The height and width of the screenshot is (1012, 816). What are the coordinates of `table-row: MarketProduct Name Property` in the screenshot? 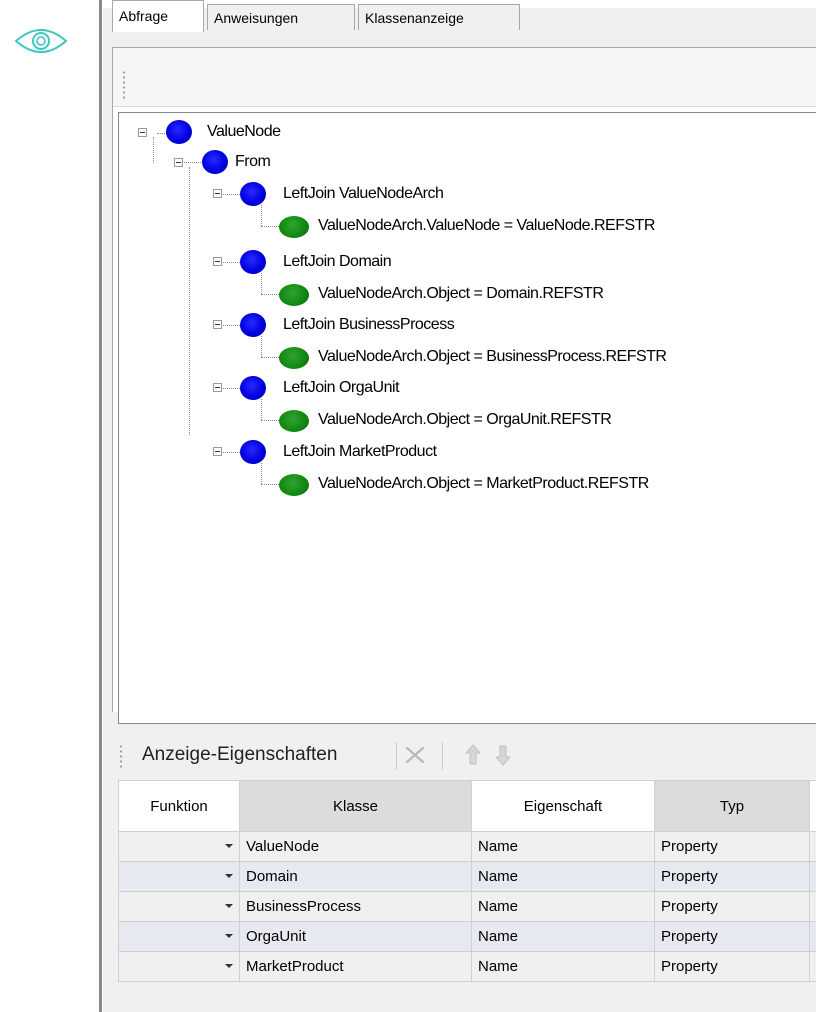 It's located at (467, 966).